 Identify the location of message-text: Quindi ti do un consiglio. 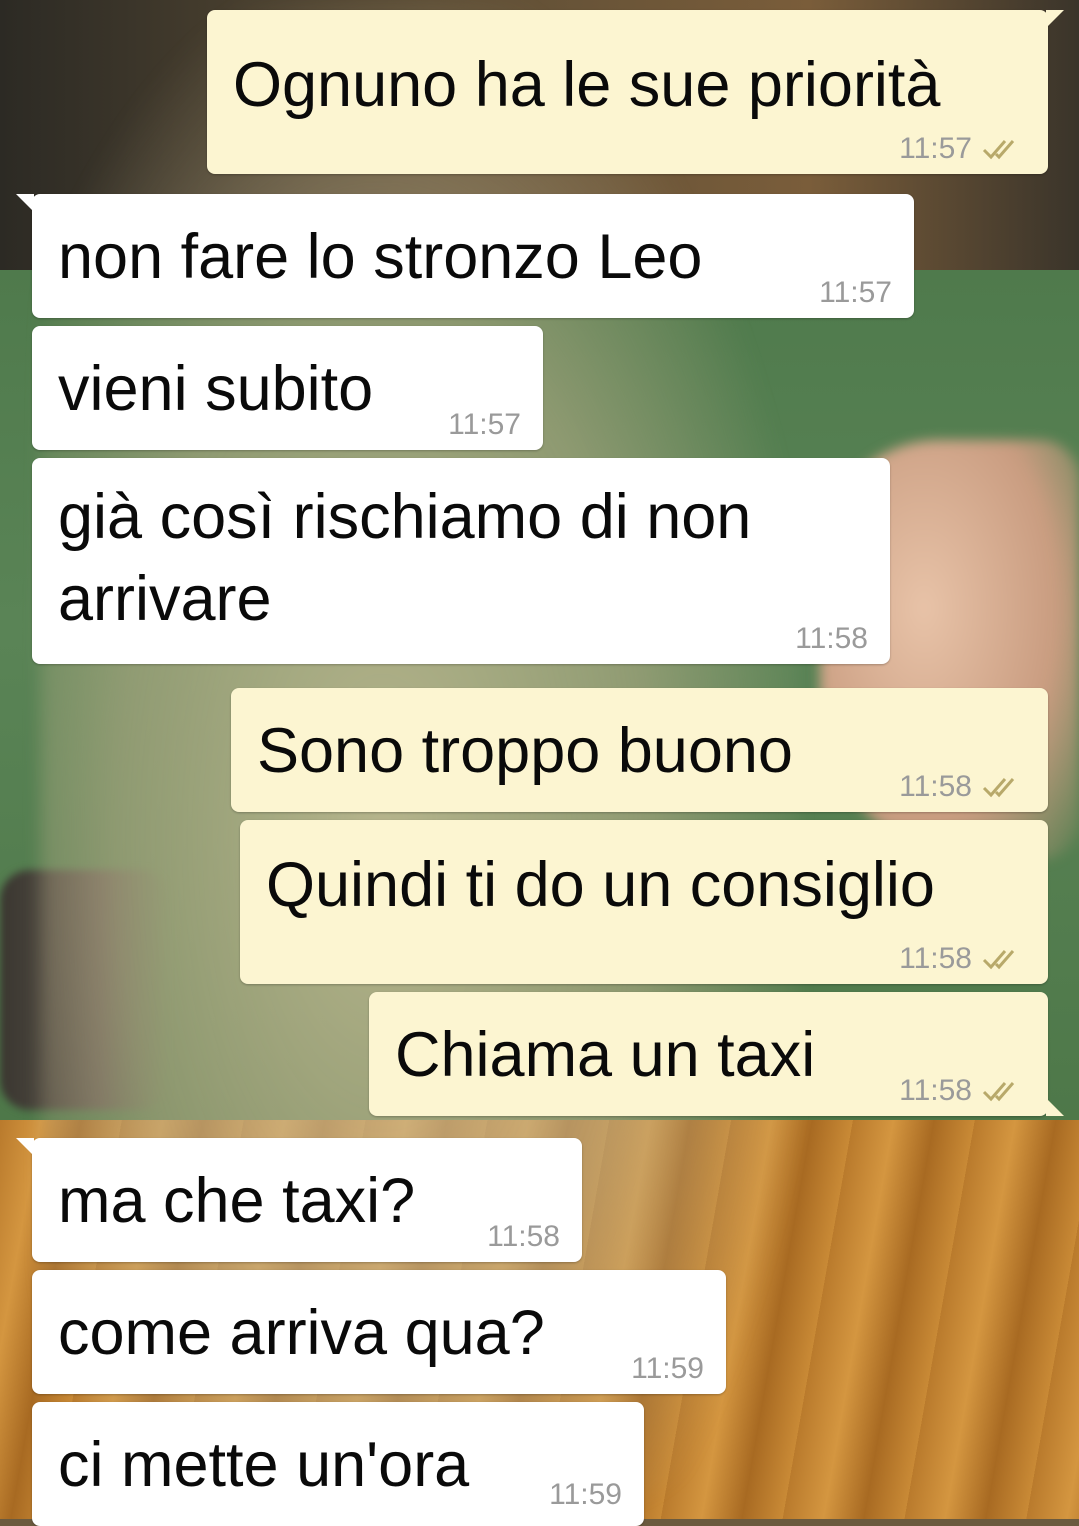
(600, 885).